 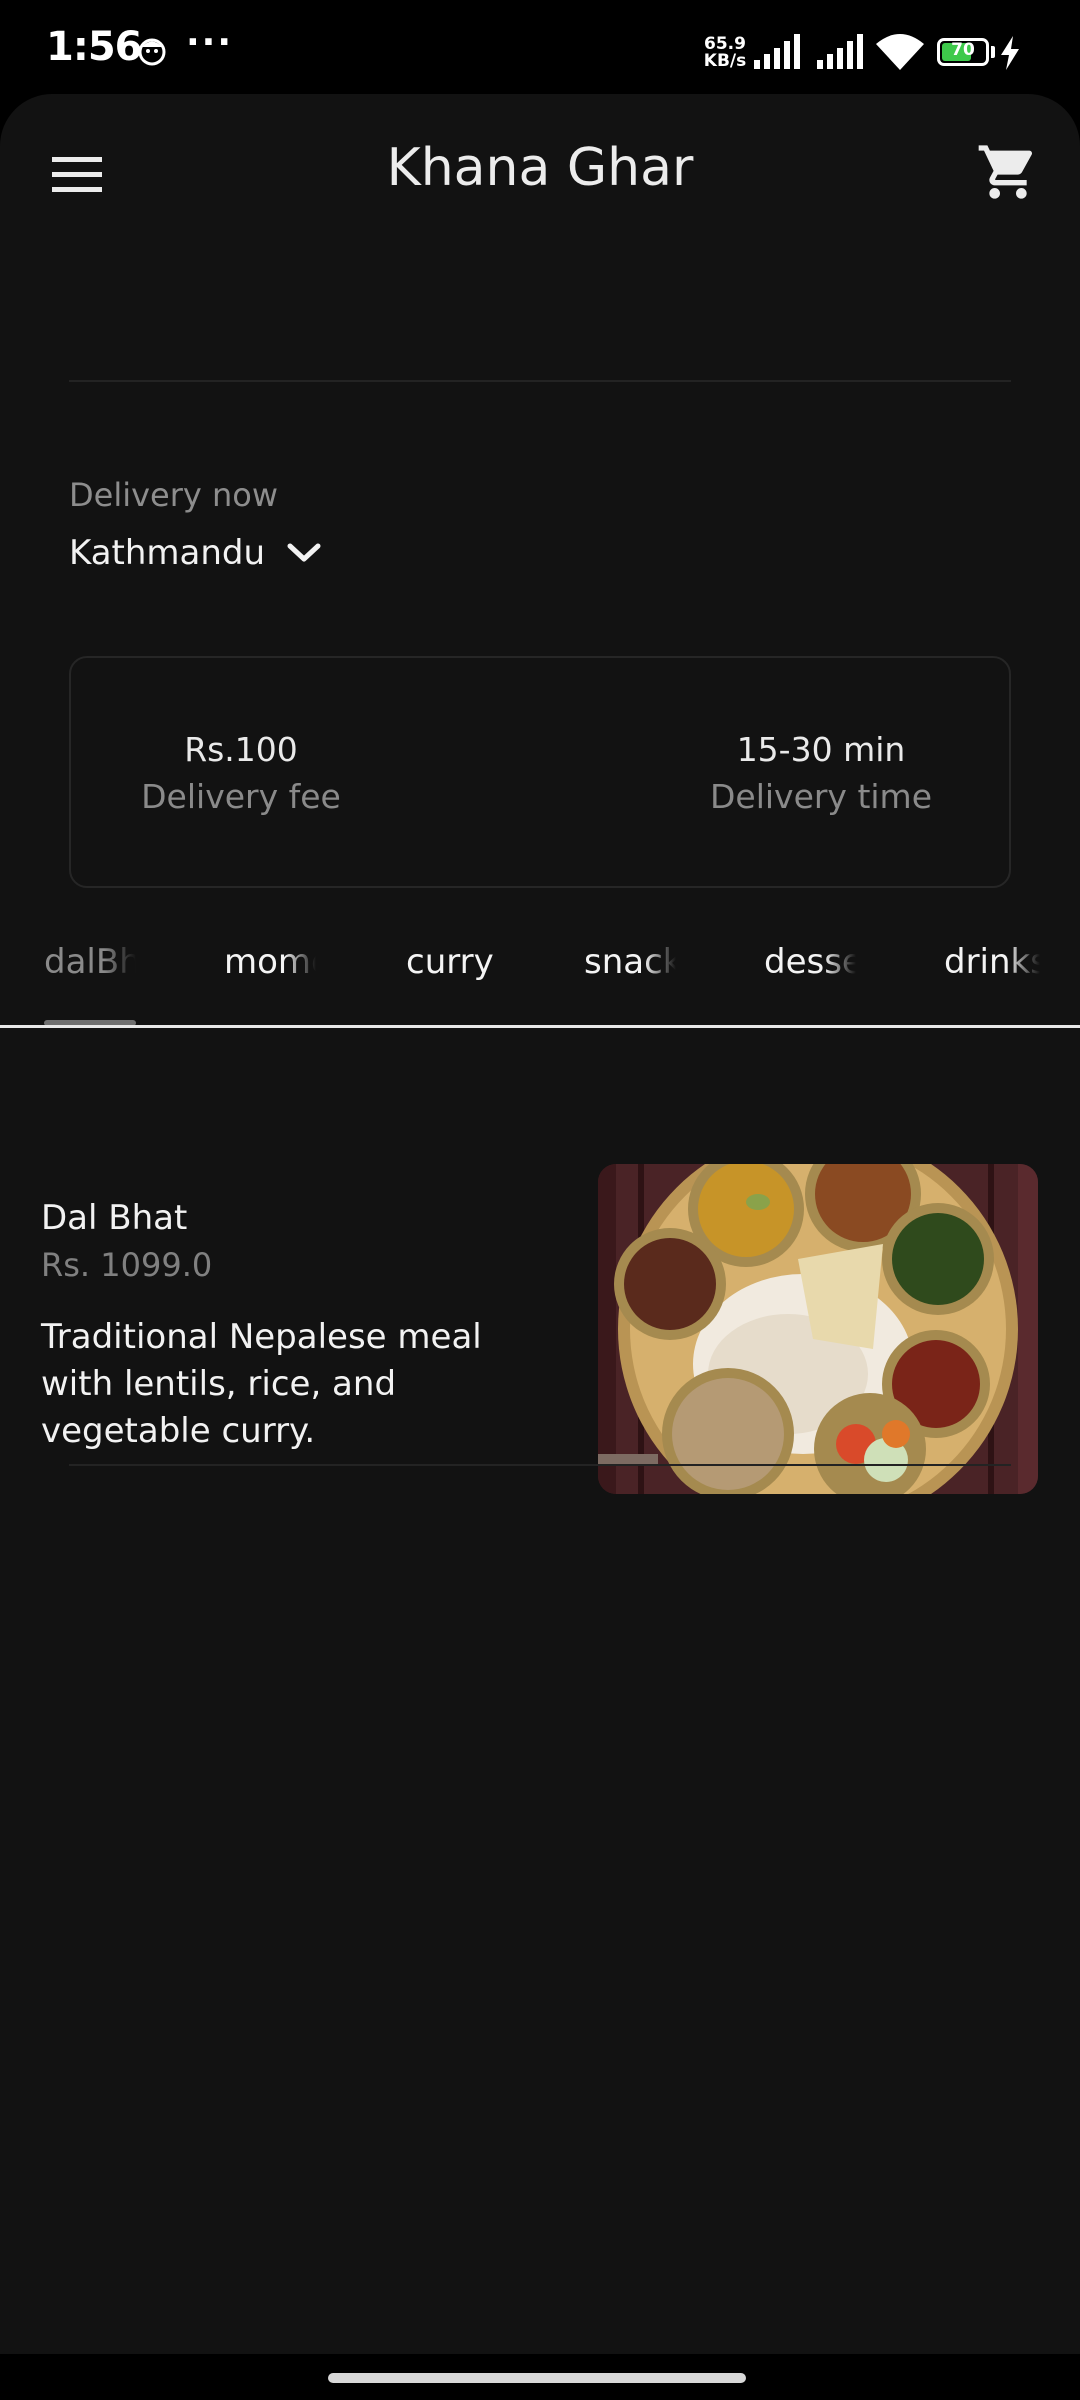 I want to click on delivery-label: Delivery now, so click(x=174, y=495).